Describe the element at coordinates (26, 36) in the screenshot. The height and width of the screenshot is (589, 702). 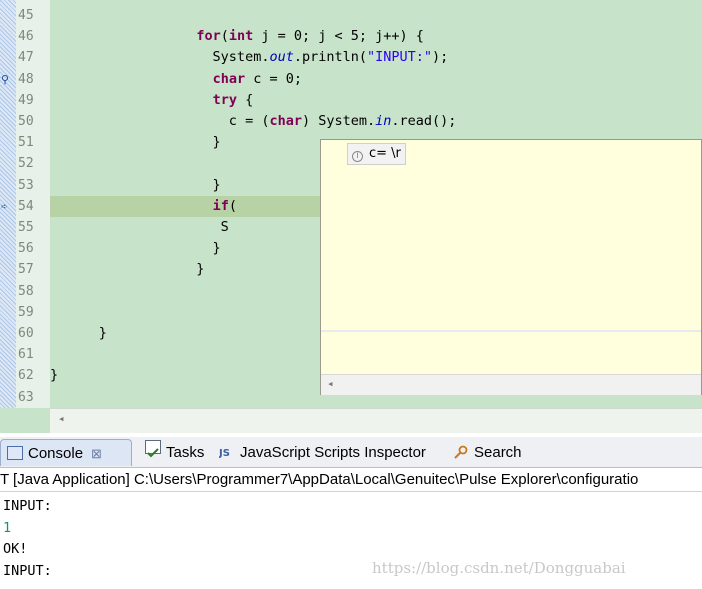
I see `line-number: 46` at that location.